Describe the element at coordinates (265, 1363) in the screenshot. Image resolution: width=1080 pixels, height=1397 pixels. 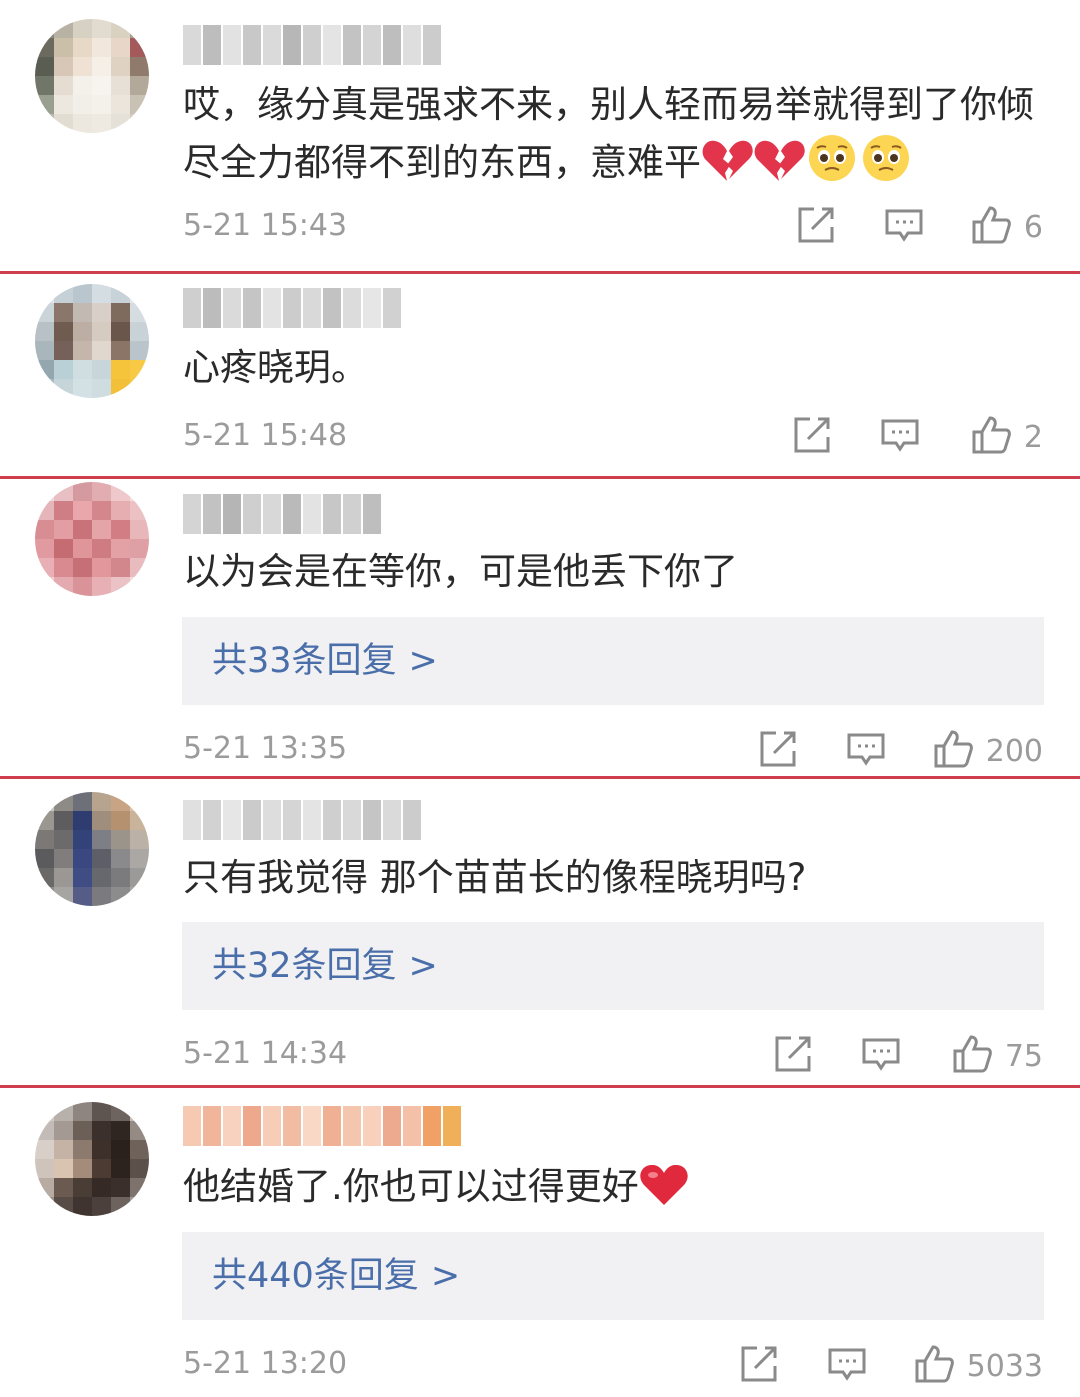
I see `timestamp: 5-21 13:20` at that location.